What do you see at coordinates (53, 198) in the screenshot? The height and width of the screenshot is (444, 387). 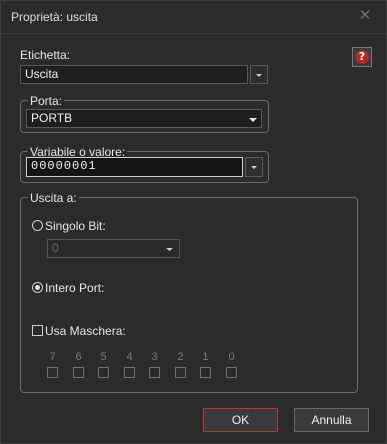 I see `uscita-label: Uscita a:` at bounding box center [53, 198].